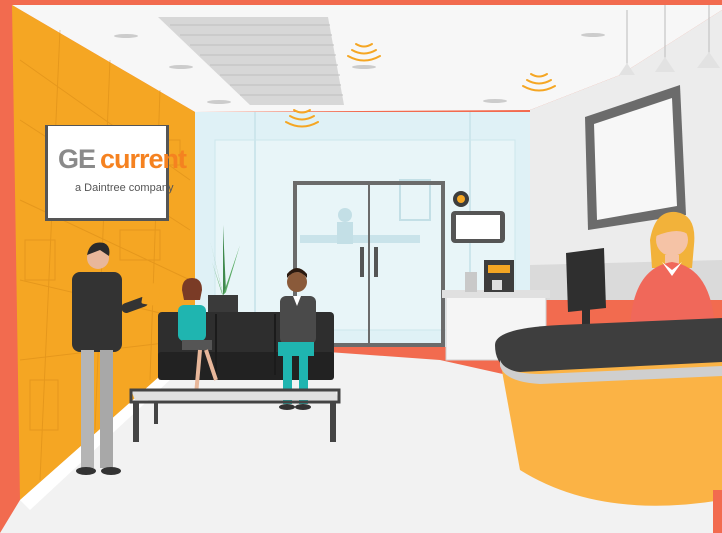  I want to click on door-handle-left, so click(362, 262).